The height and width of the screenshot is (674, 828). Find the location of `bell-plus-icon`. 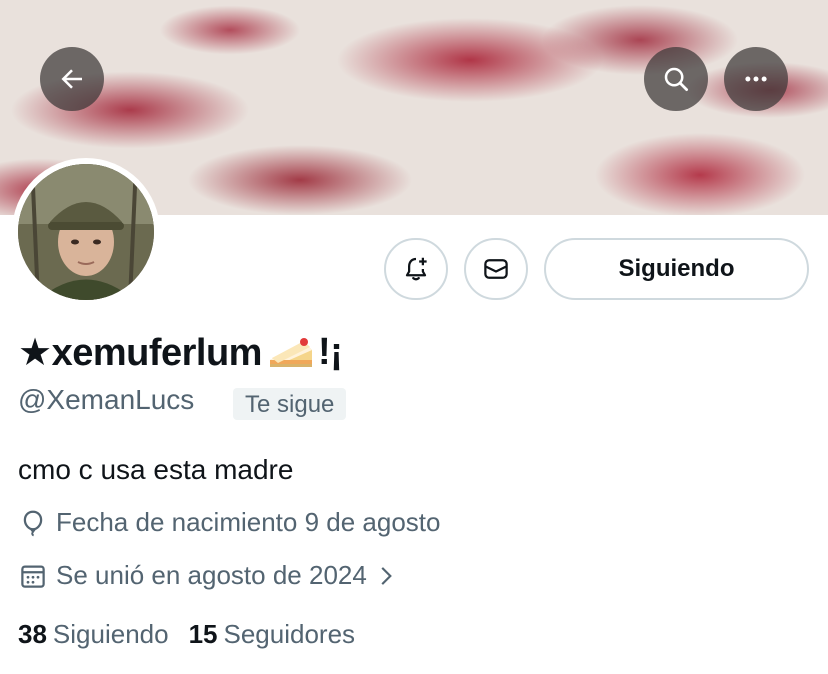

bell-plus-icon is located at coordinates (416, 269).